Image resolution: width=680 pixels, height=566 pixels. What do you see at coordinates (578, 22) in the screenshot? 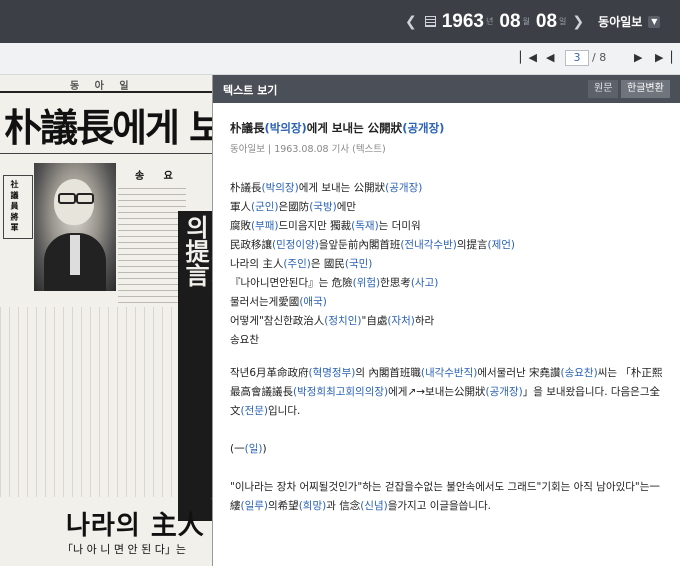
I see `chevron-right-icon: ❯` at bounding box center [578, 22].